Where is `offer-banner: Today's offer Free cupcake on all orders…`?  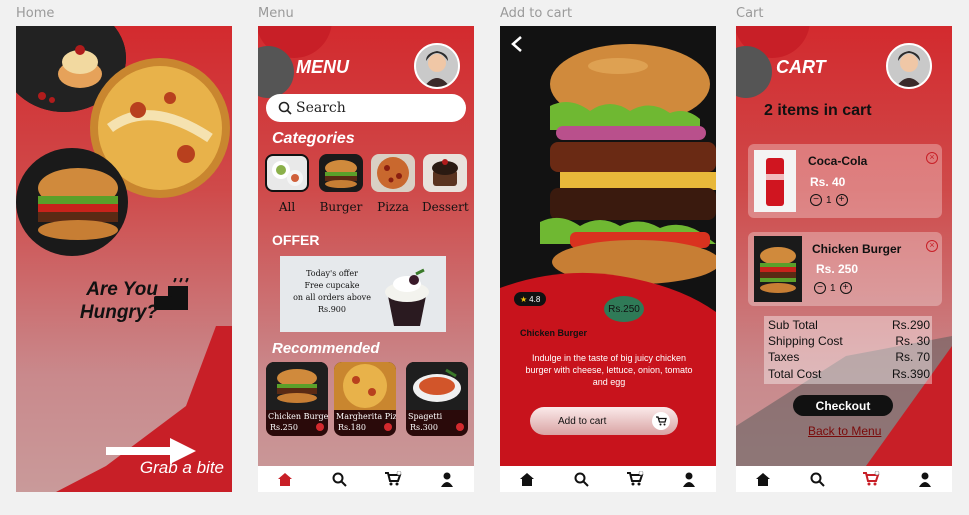 offer-banner: Today's offer Free cupcake on all orders… is located at coordinates (363, 294).